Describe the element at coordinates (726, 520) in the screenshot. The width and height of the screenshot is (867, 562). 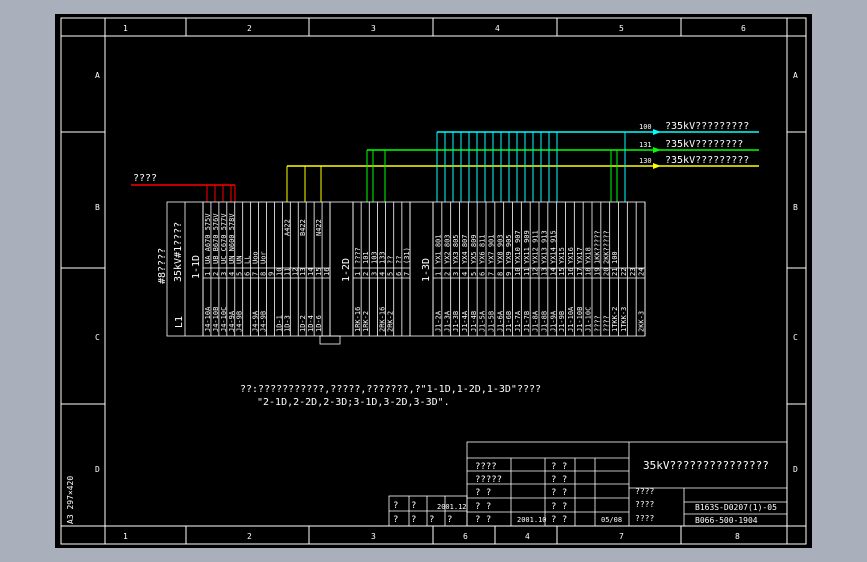
I see `drawing-number-2: B066-500-1904` at that location.